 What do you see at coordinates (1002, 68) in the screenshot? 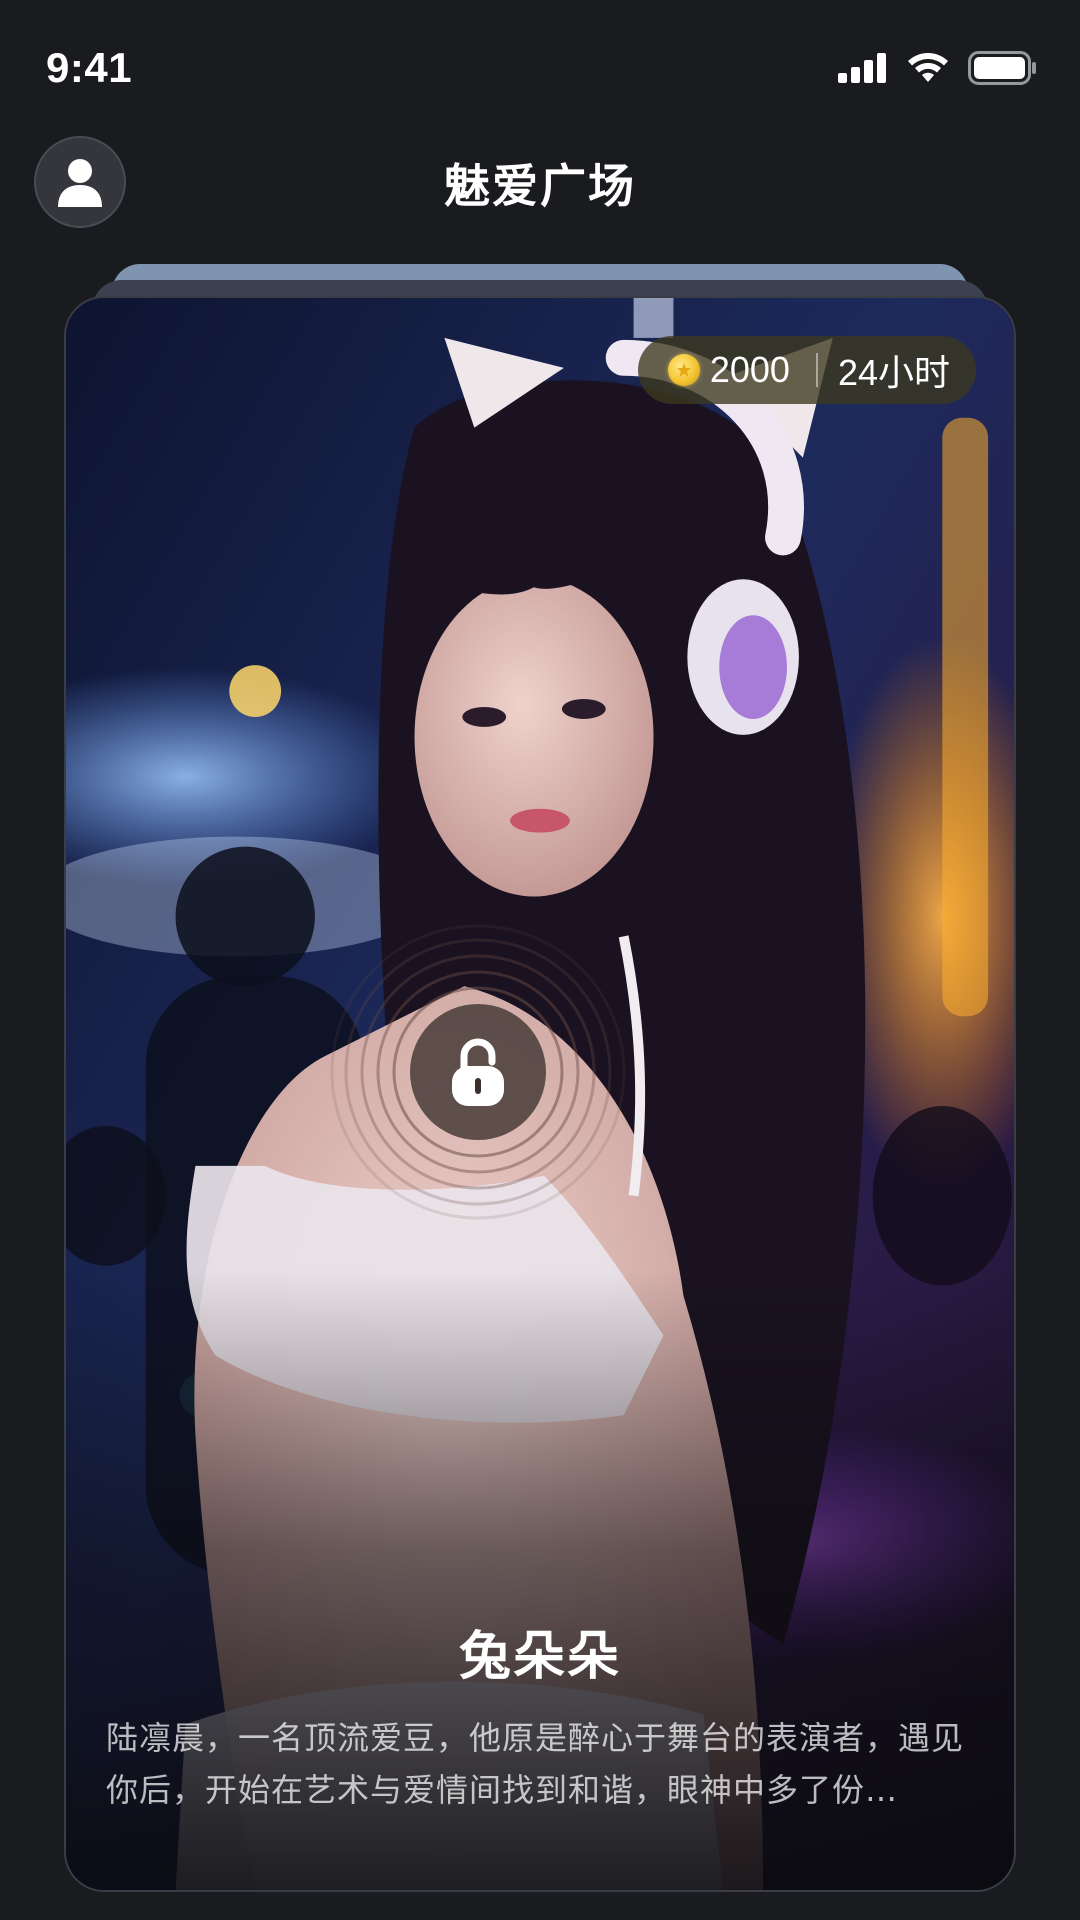
I see `battery-icon` at bounding box center [1002, 68].